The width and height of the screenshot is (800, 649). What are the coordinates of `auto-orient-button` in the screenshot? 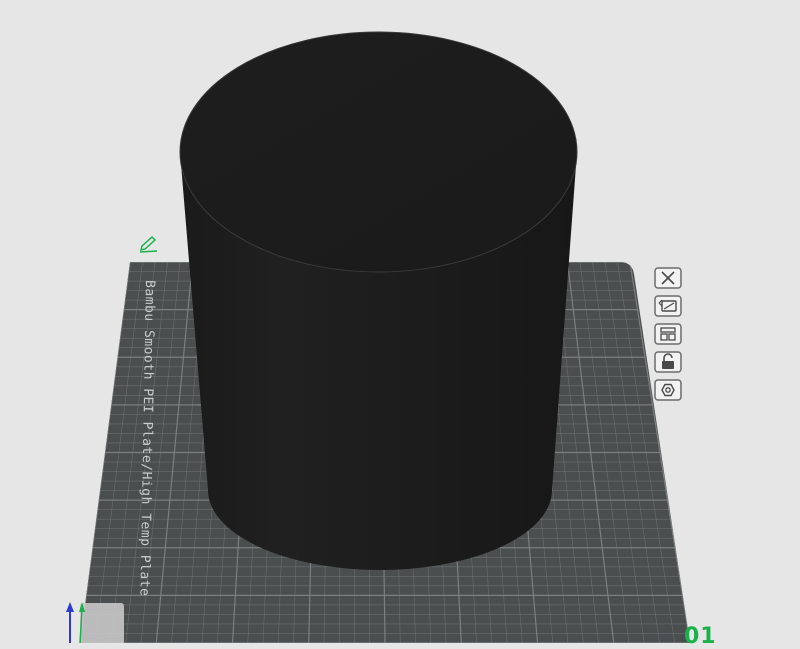 It's located at (668, 306).